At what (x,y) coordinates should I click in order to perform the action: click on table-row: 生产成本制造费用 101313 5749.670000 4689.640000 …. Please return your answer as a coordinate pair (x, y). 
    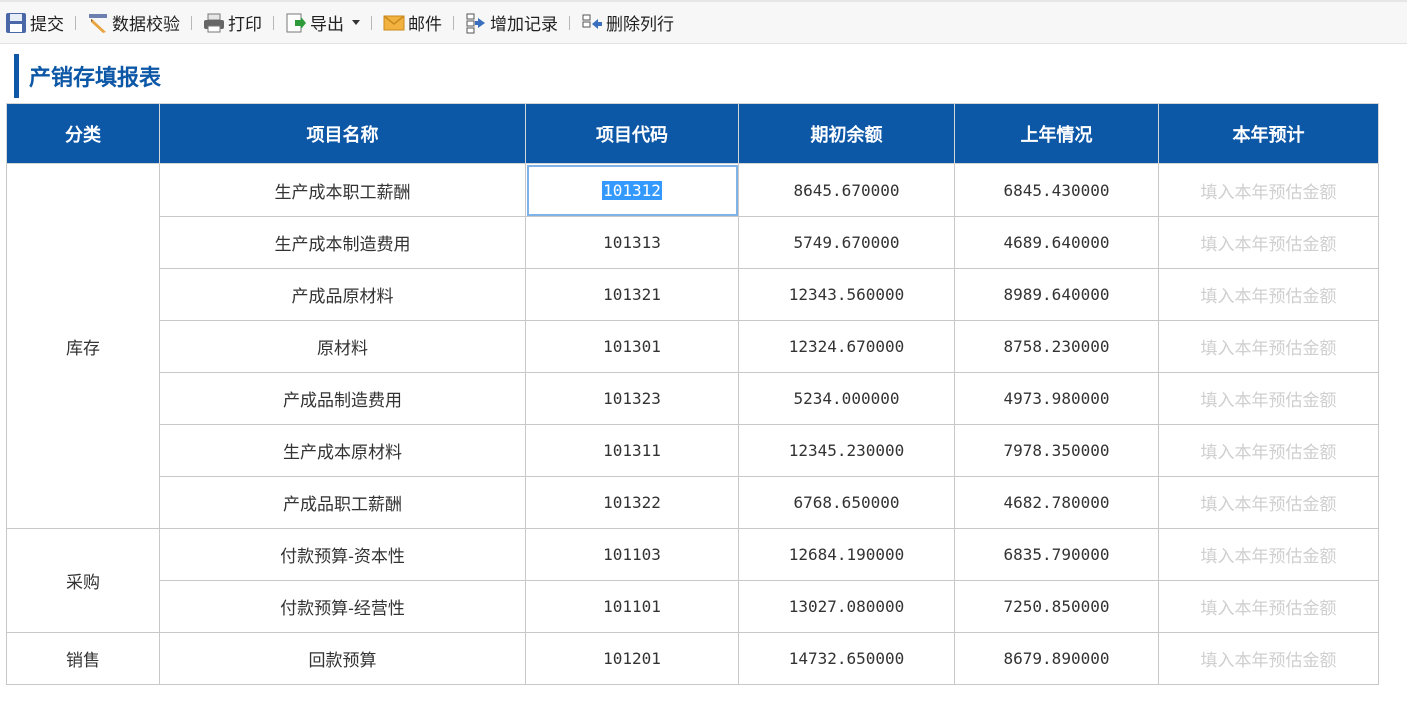
    Looking at the image, I should click on (693, 242).